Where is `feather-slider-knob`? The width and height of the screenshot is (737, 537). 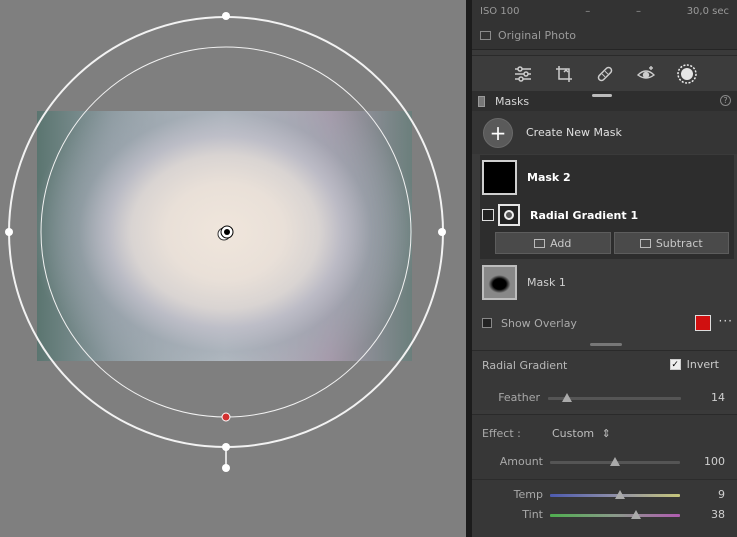
feather-slider-knob is located at coordinates (566, 397).